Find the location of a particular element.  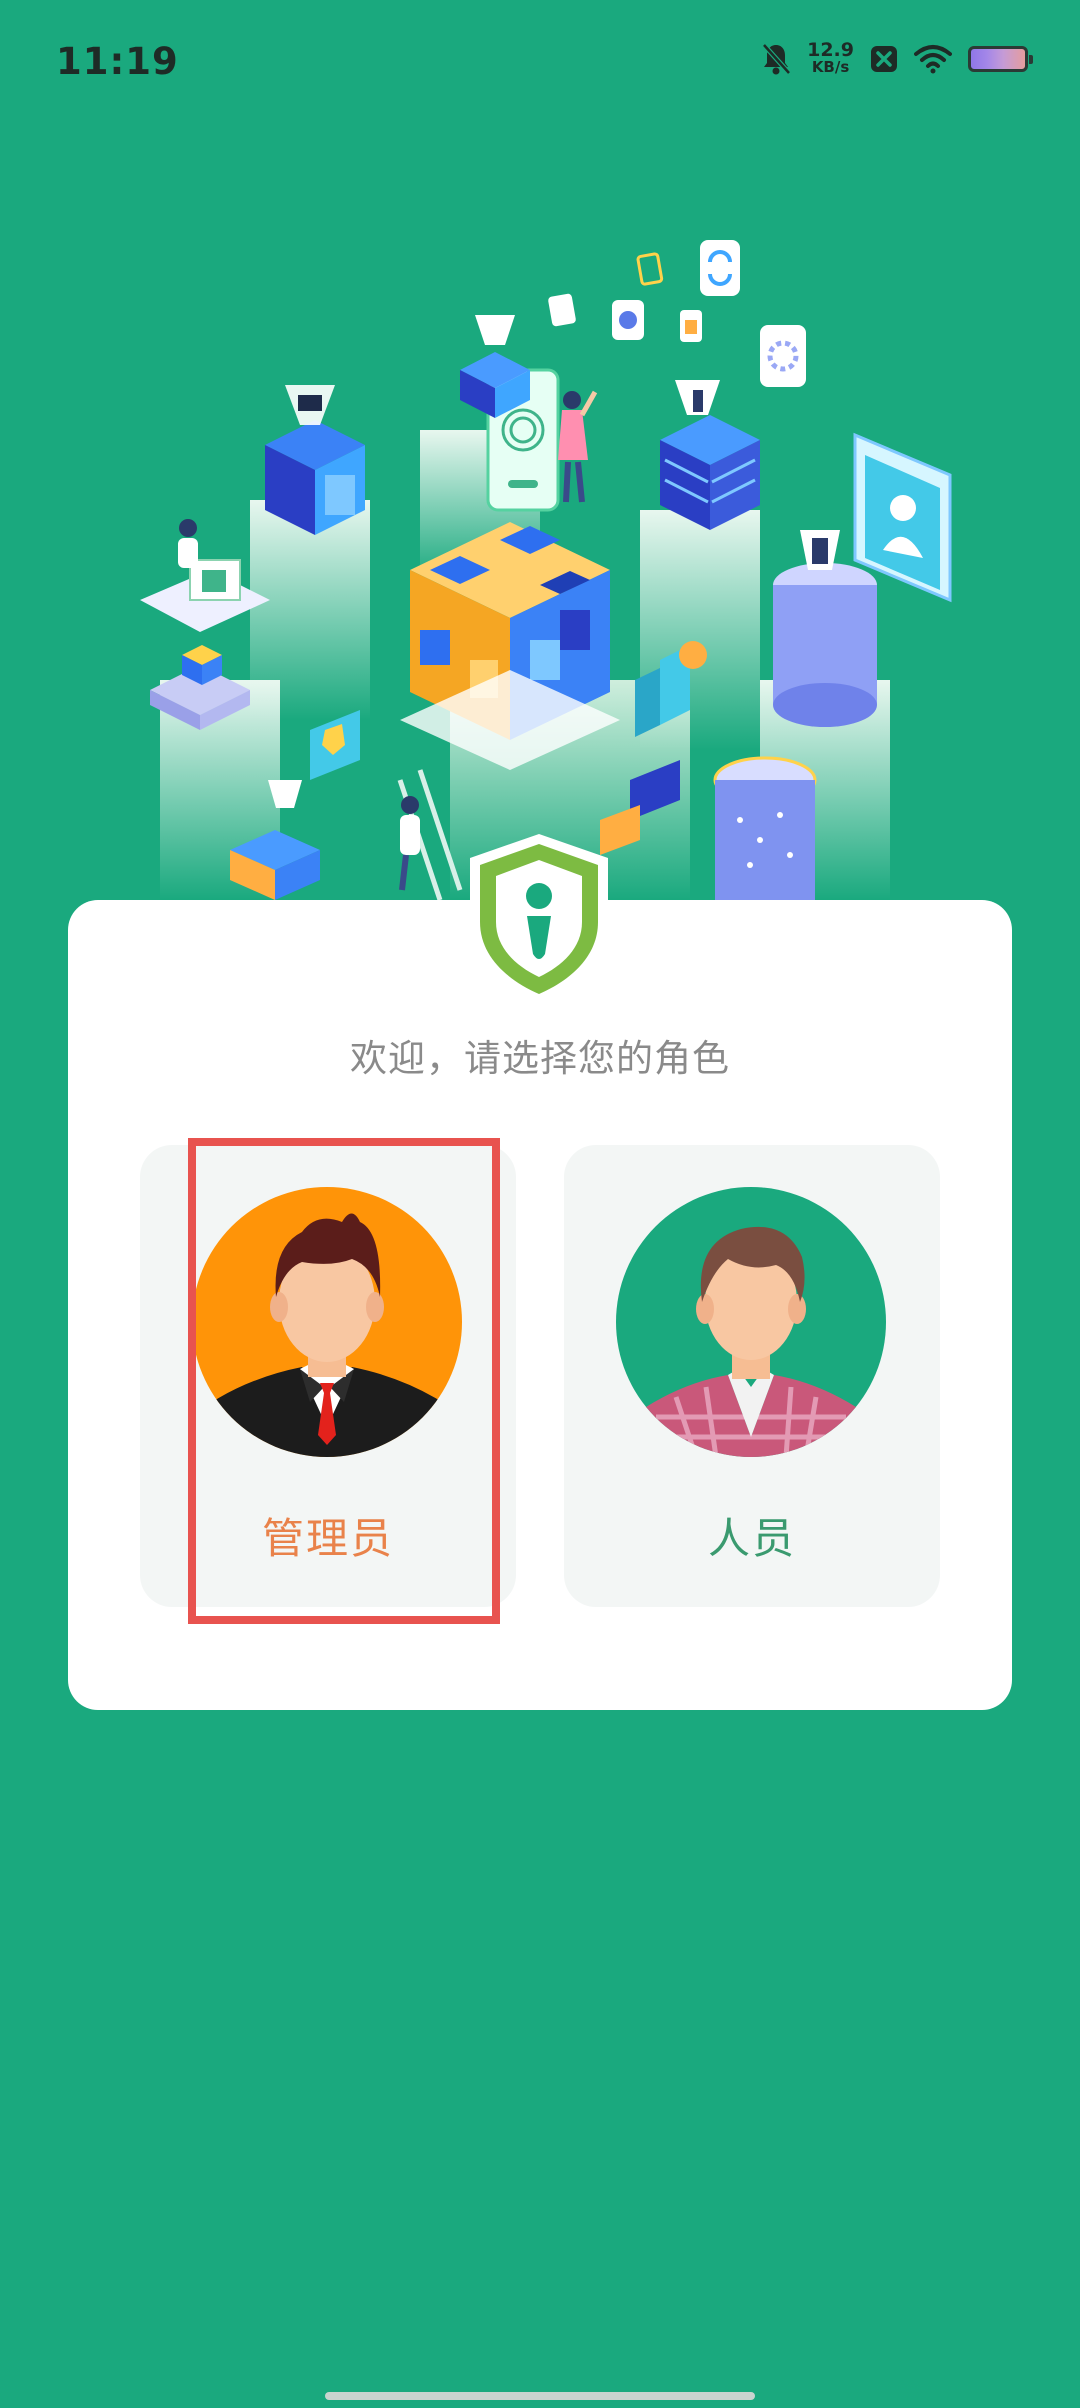

status-time: 11:19 is located at coordinates (117, 61).